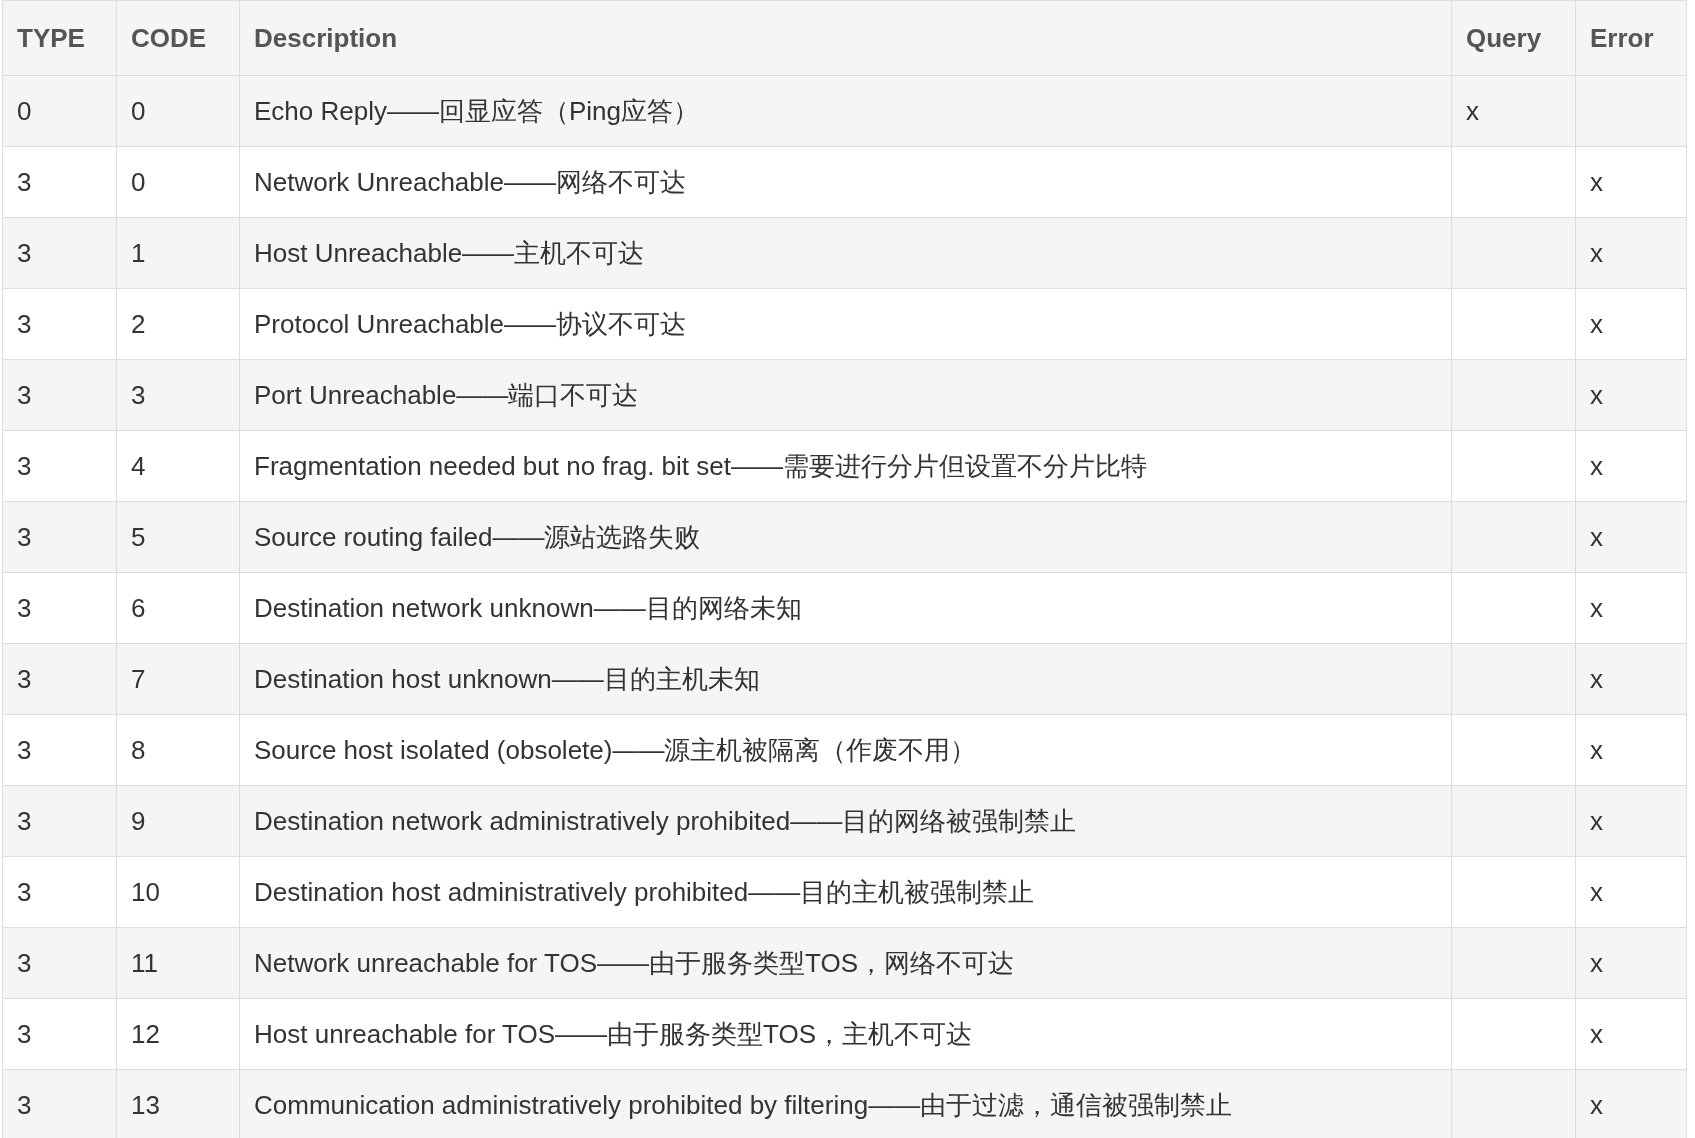 The image size is (1695, 1138). What do you see at coordinates (845, 537) in the screenshot?
I see `table-cell: Source routing failed——源站选路失败` at bounding box center [845, 537].